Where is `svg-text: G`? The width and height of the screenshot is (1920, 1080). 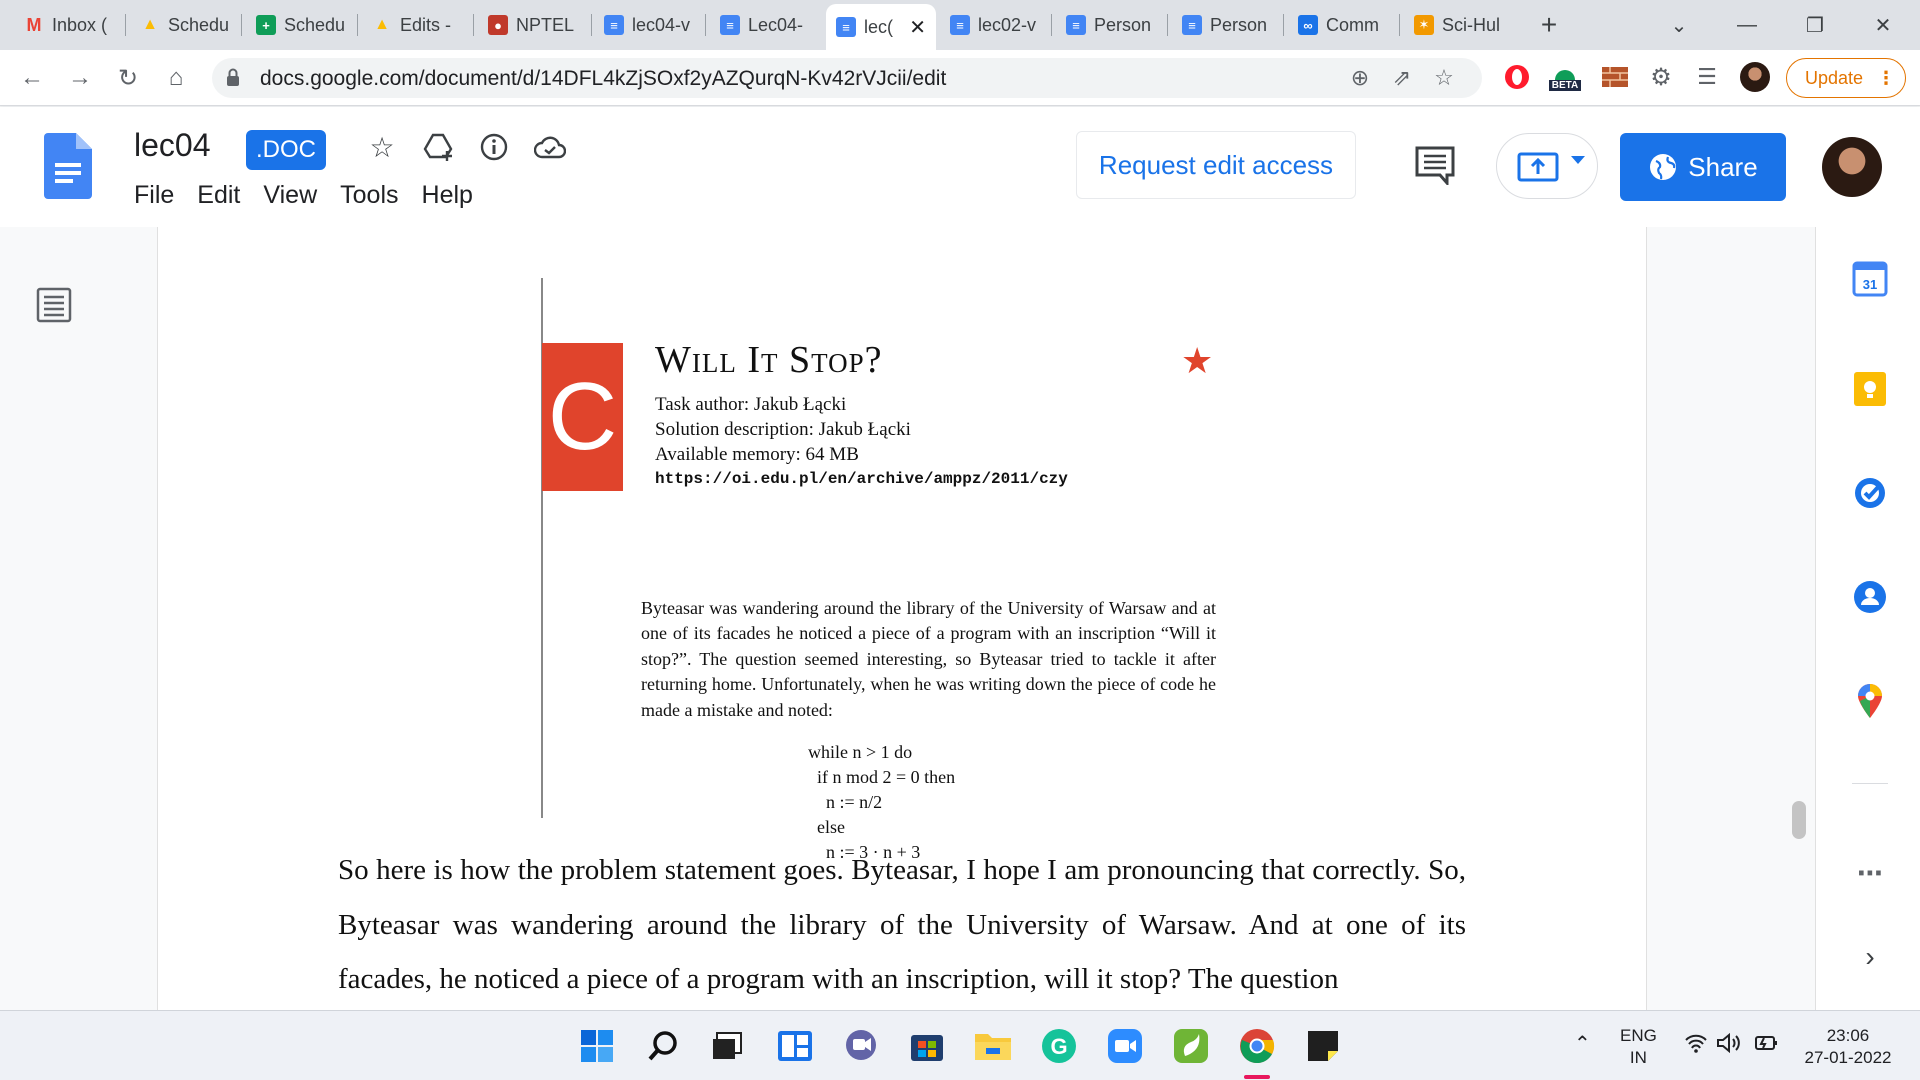
svg-text: G is located at coordinates (1058, 1046).